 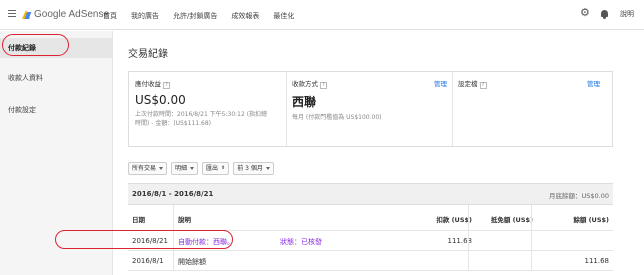 I want to click on top-right-controls: 說明, so click(x=607, y=12).